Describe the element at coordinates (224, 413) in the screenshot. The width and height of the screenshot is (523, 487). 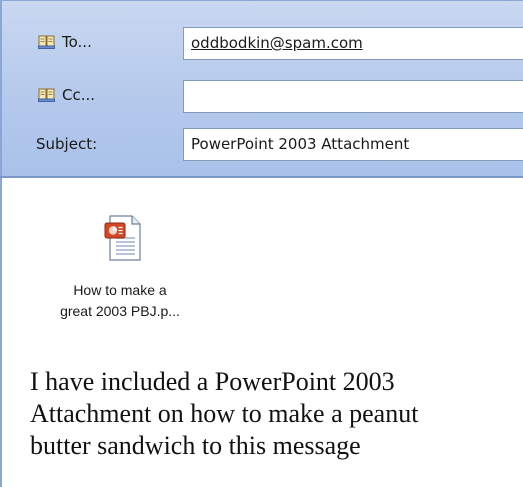
I see `message-line: Attachment on how to make a peanut` at that location.